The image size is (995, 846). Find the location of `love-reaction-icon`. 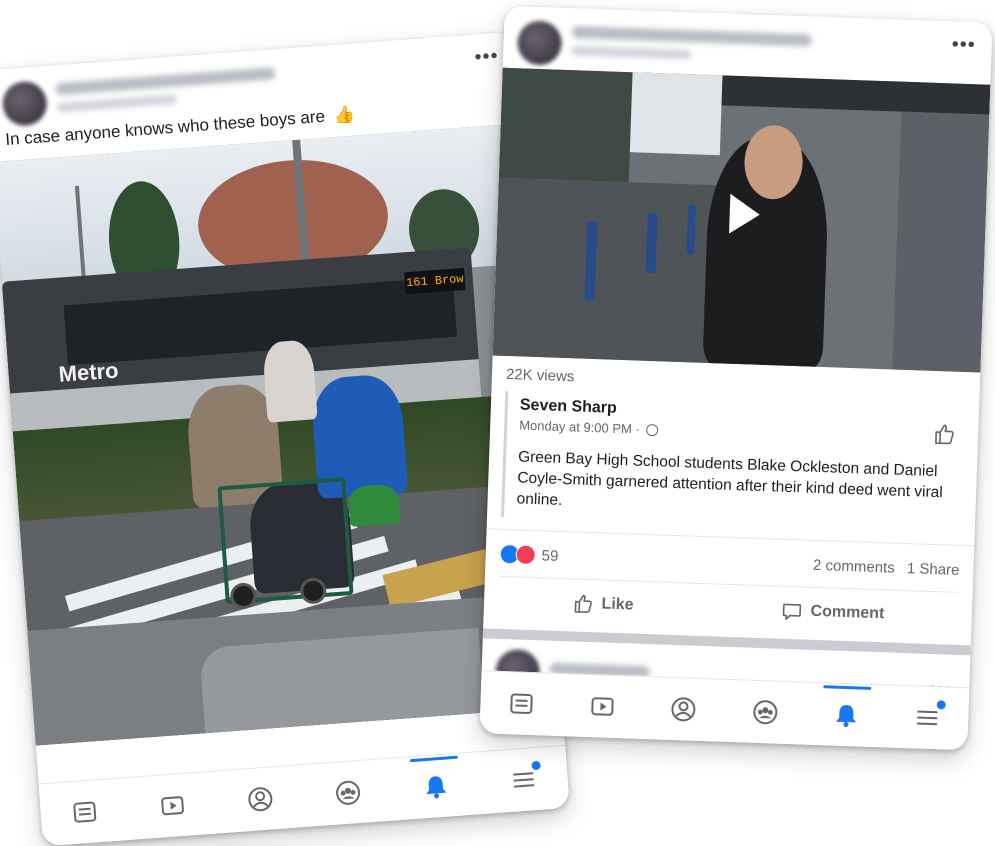

love-reaction-icon is located at coordinates (525, 554).